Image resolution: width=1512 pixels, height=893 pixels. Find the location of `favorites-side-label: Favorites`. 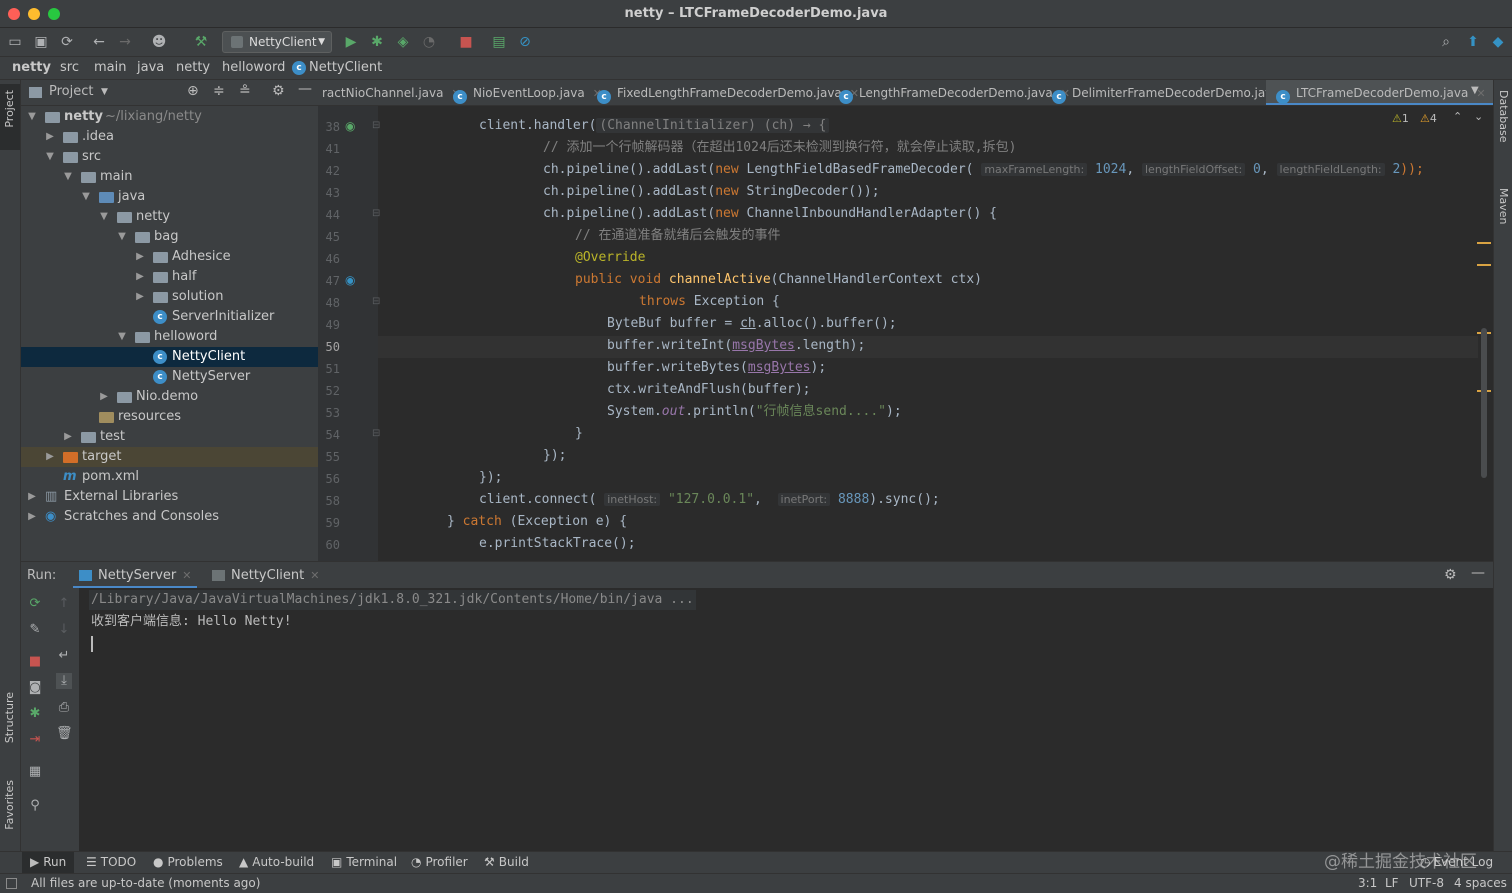

favorites-side-label: Favorites is located at coordinates (9, 805).